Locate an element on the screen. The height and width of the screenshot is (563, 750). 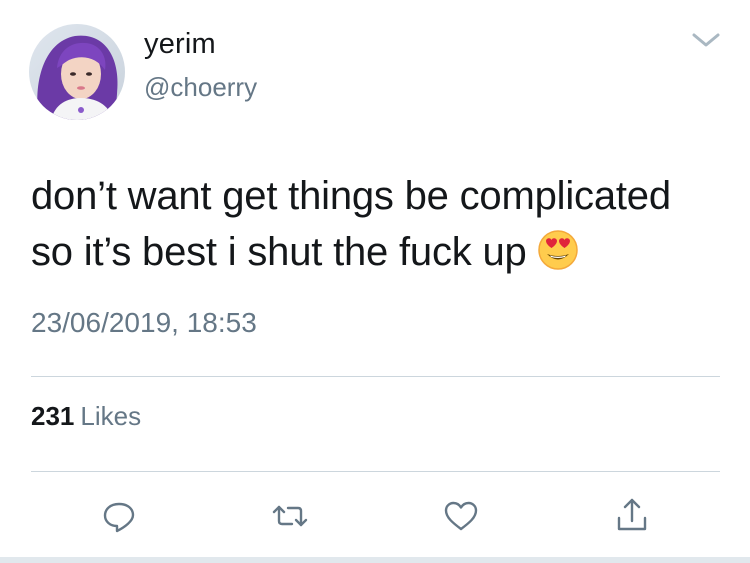
user-handle: @choerry is located at coordinates (200, 87).